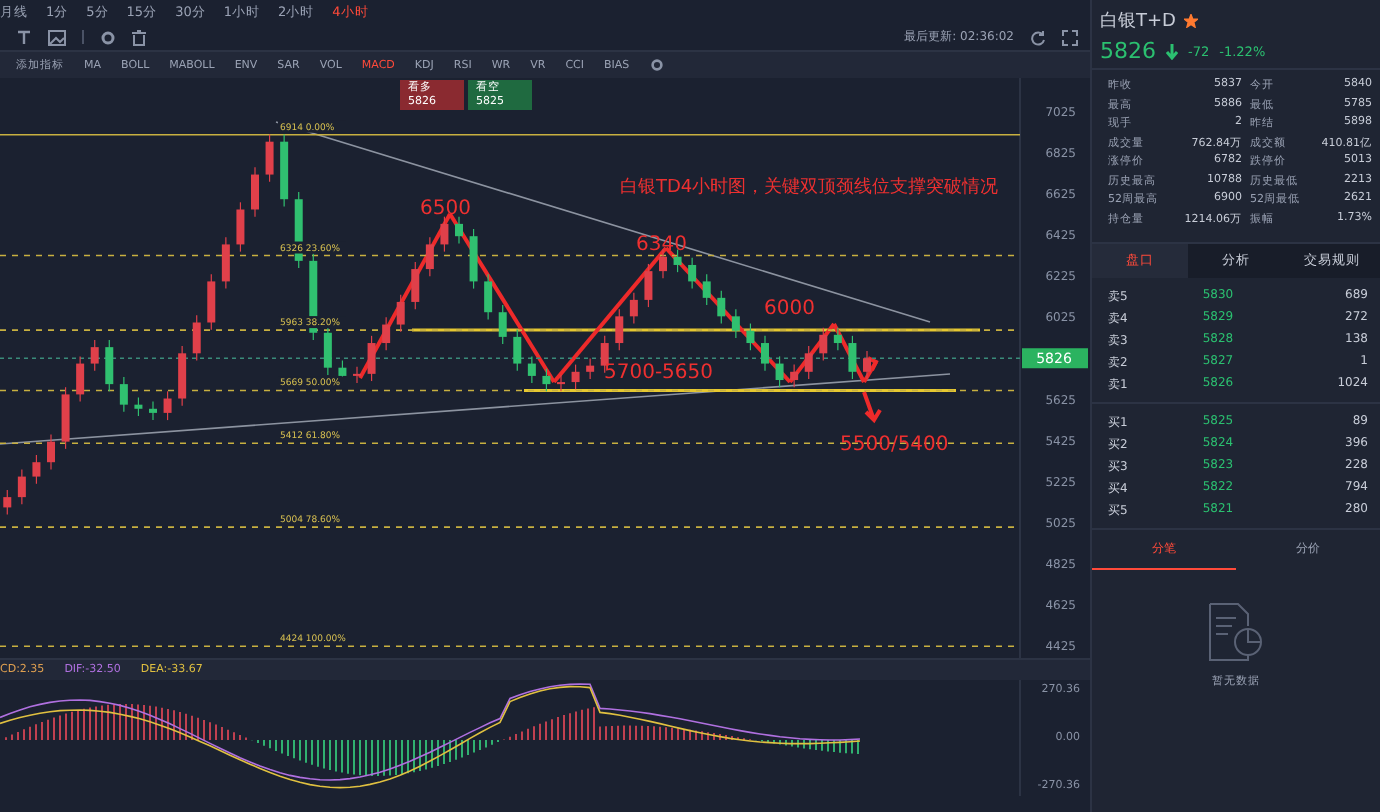  Describe the element at coordinates (1070, 37) in the screenshot. I see `fullscreen-icon` at that location.